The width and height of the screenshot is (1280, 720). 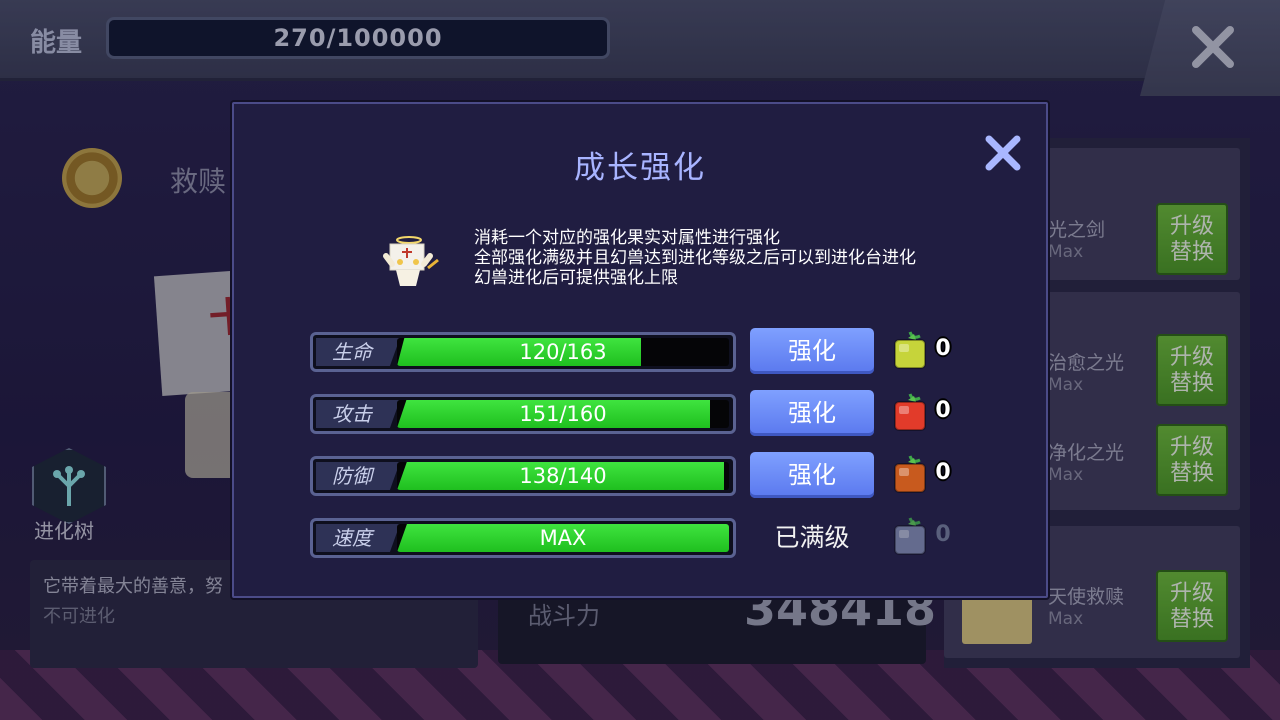 I want to click on info-line: 全部强化满级并且幻兽达到进化等级之后可以到进化台进化, so click(x=695, y=258).